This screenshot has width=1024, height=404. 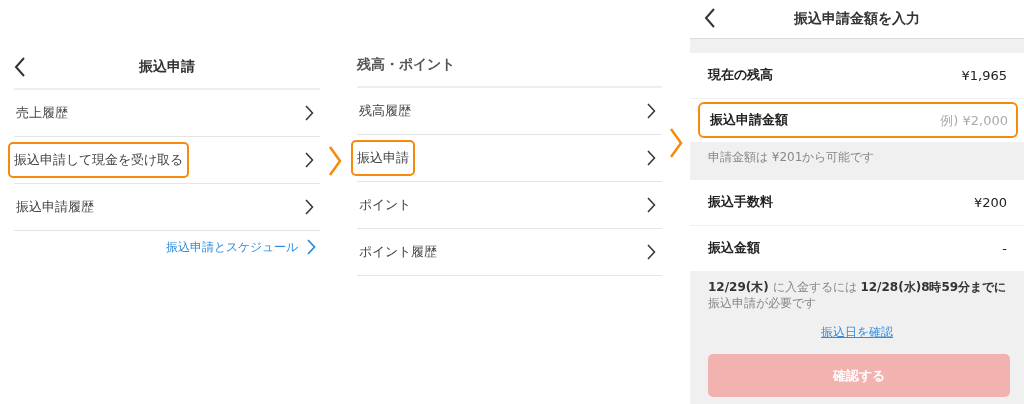 What do you see at coordinates (398, 252) in the screenshot?
I see `menu-item: ポイント履歴` at bounding box center [398, 252].